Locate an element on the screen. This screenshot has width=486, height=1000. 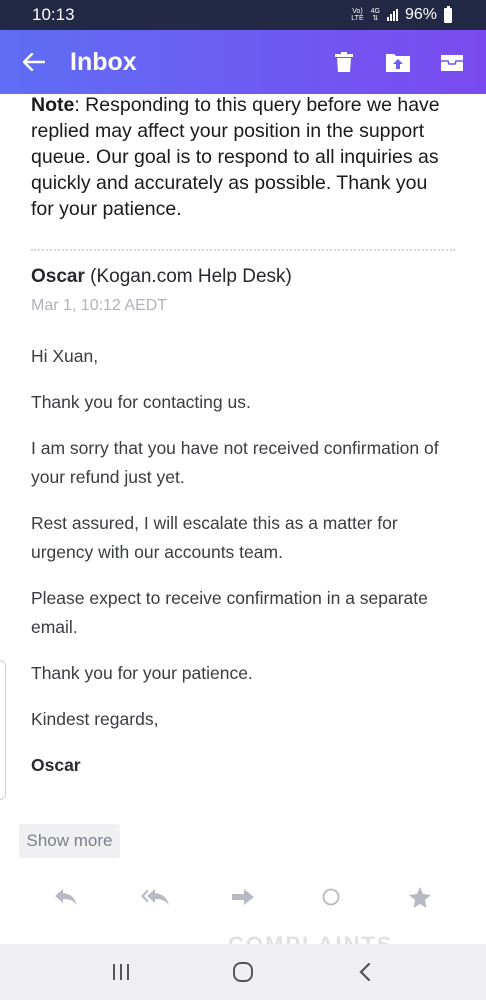
signal-icon is located at coordinates (392, 15).